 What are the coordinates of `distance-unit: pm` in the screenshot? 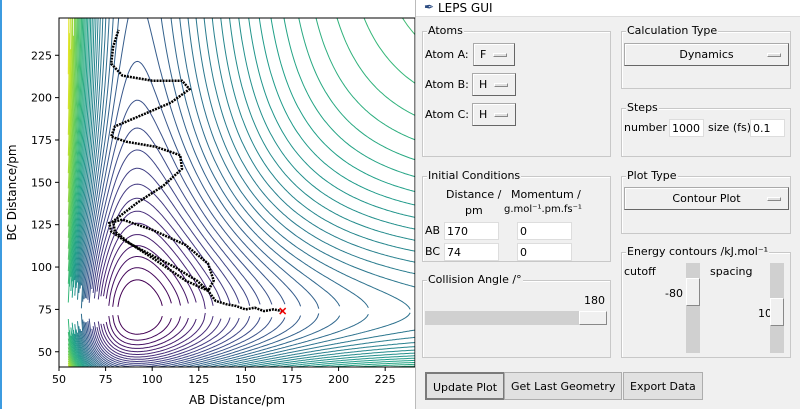 It's located at (474, 210).